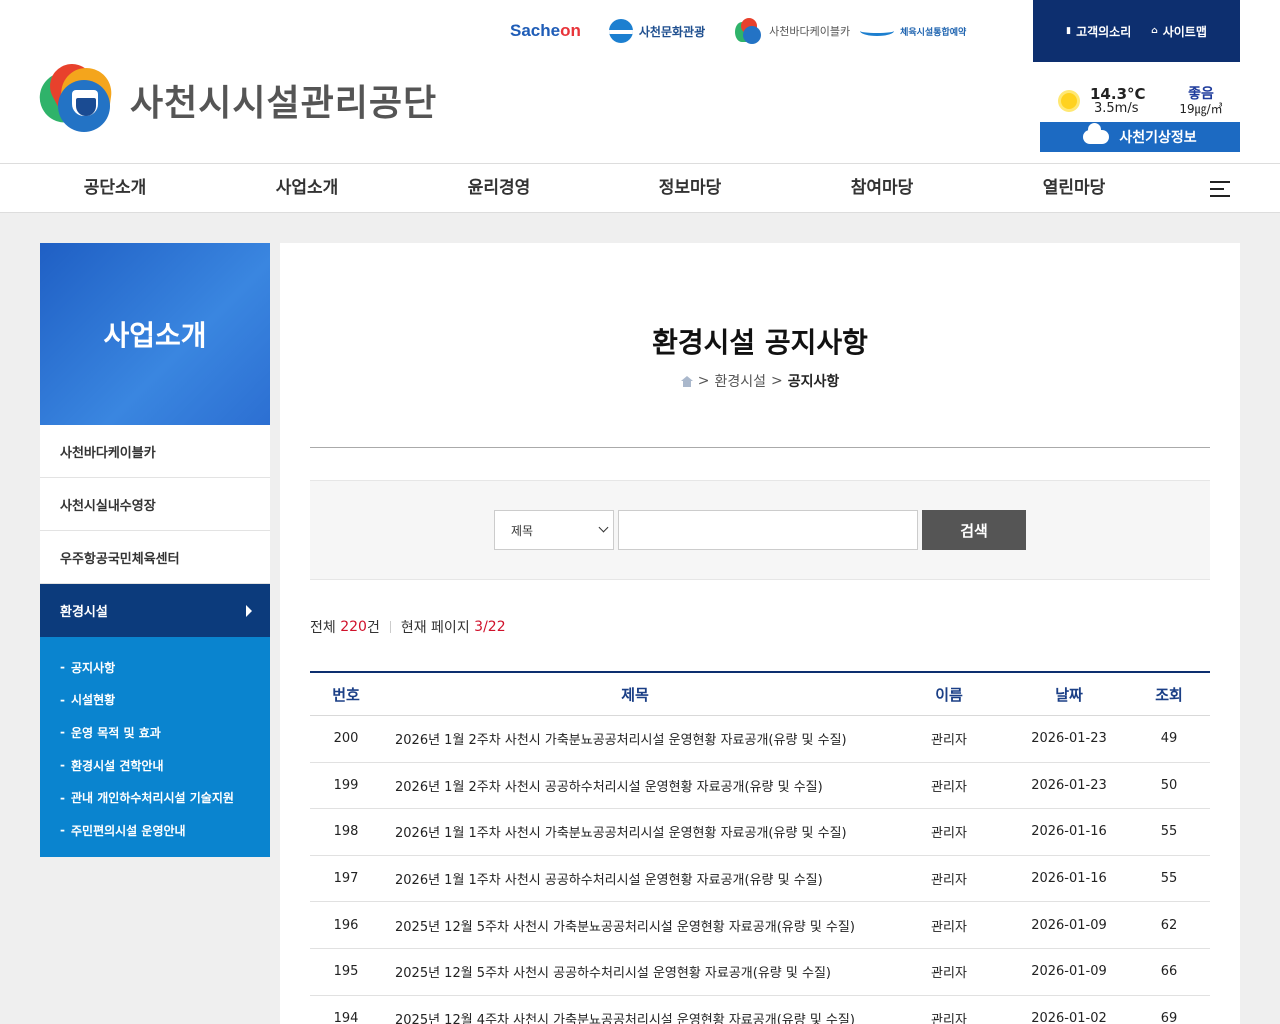 The image size is (1280, 1024). I want to click on home-small-icon: ⌂, so click(1154, 31).